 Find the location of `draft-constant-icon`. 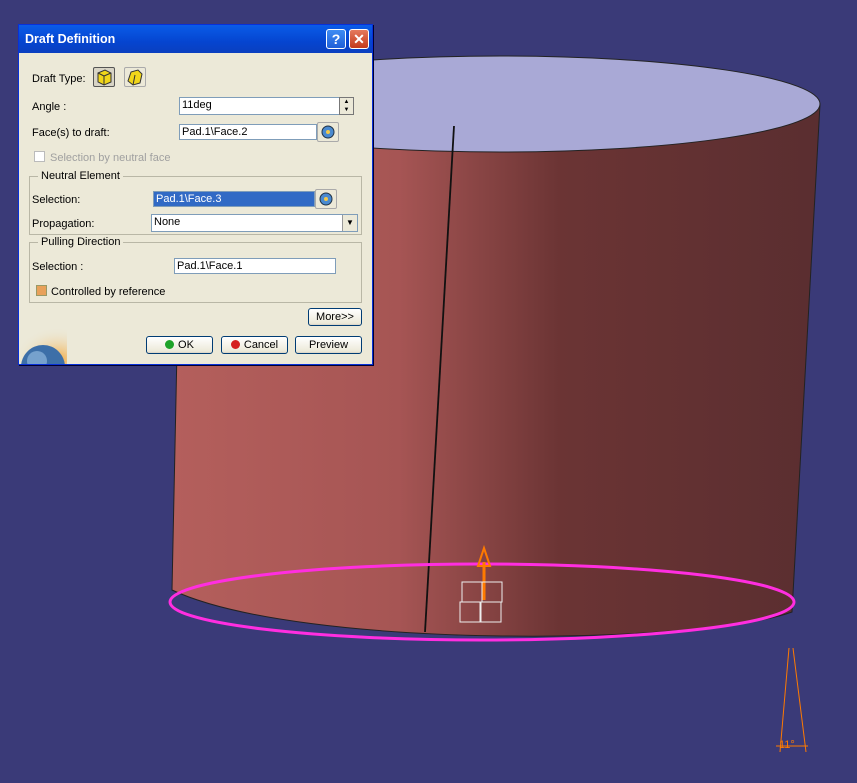

draft-constant-icon is located at coordinates (104, 77).